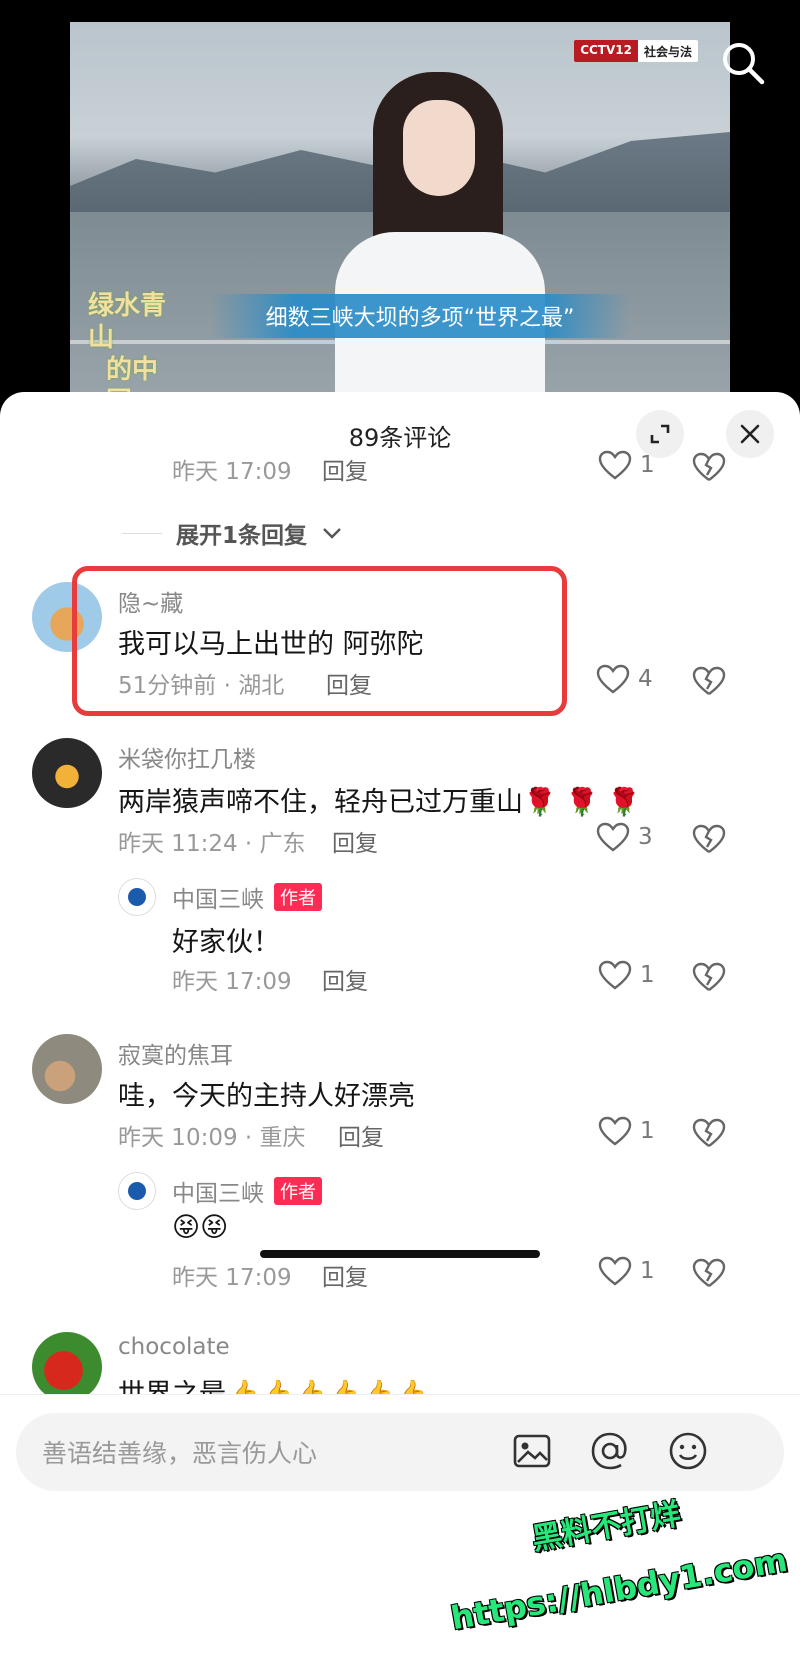 This screenshot has height=1658, width=800. Describe the element at coordinates (175, 1053) in the screenshot. I see `comment-username: 寂寞的焦耳` at that location.